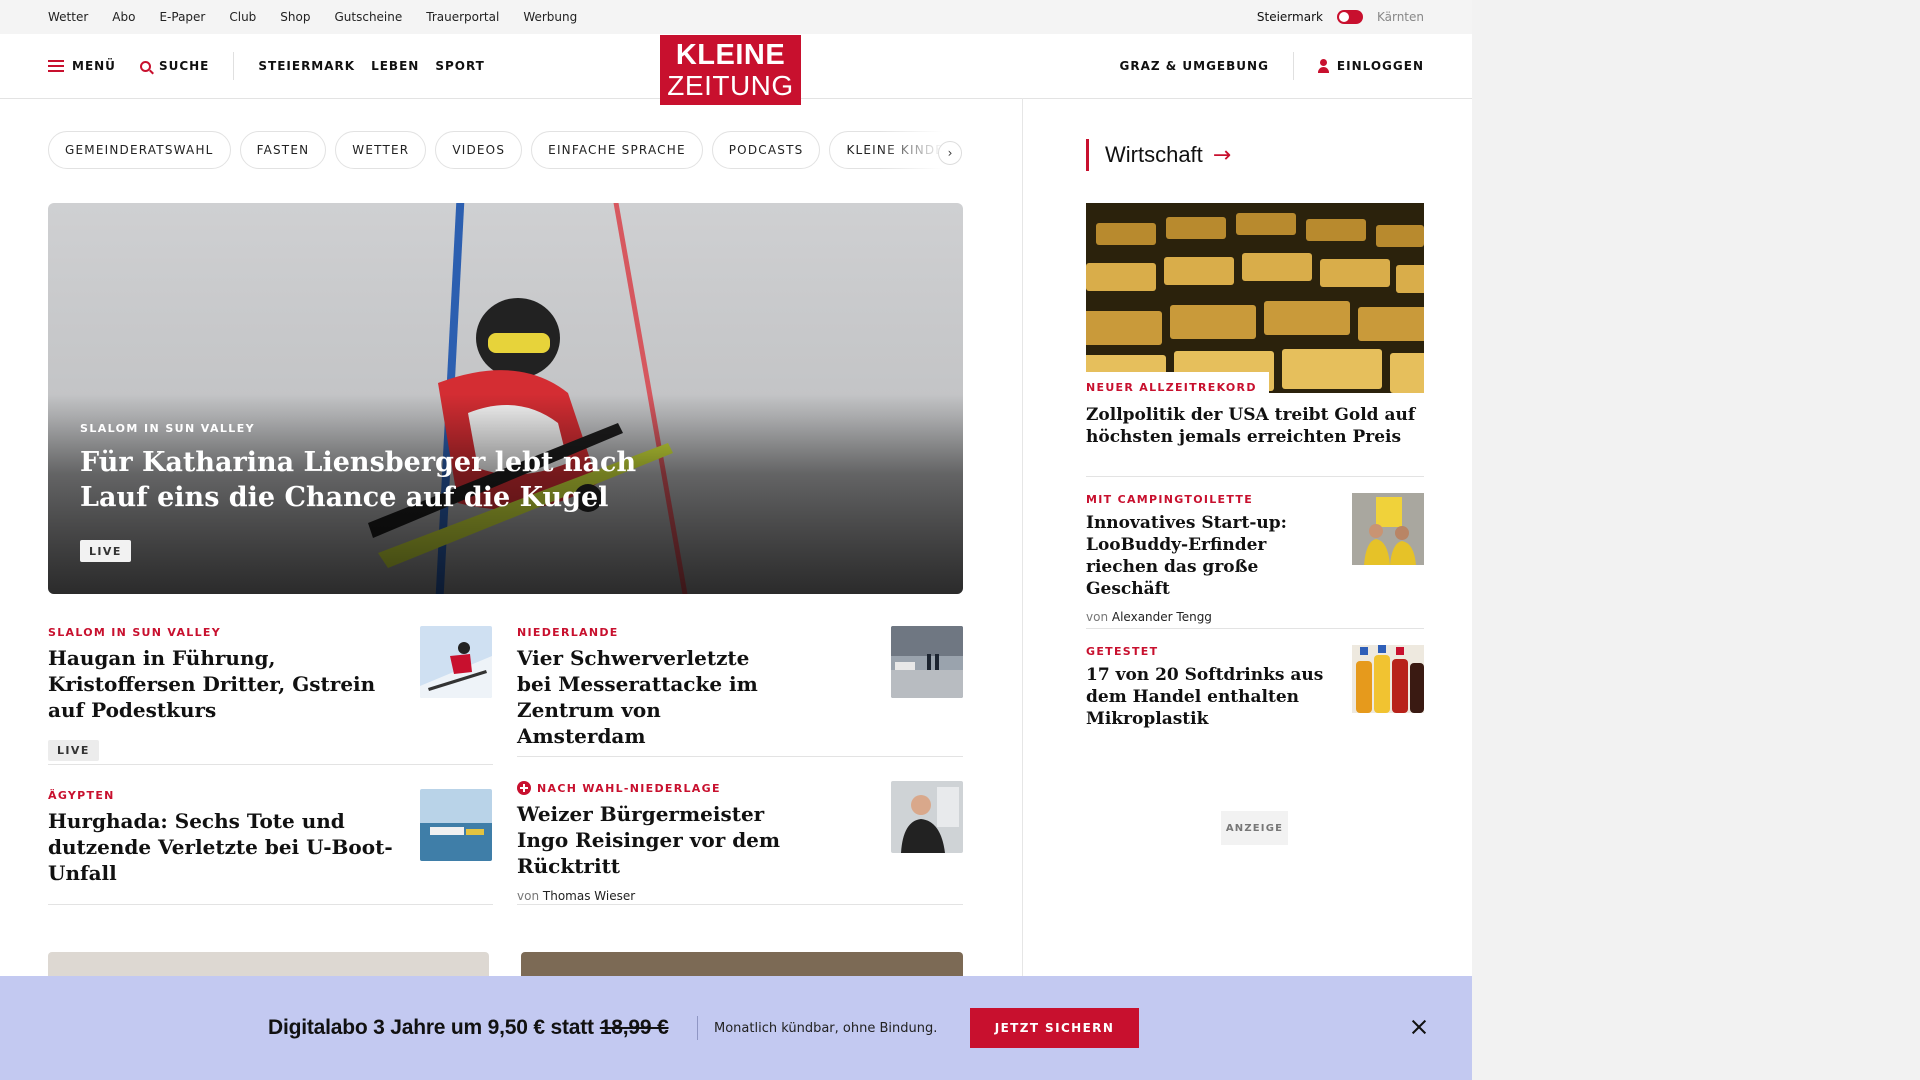 The image size is (1920, 1080). What do you see at coordinates (456, 662) in the screenshot?
I see `skier-thumbnail` at bounding box center [456, 662].